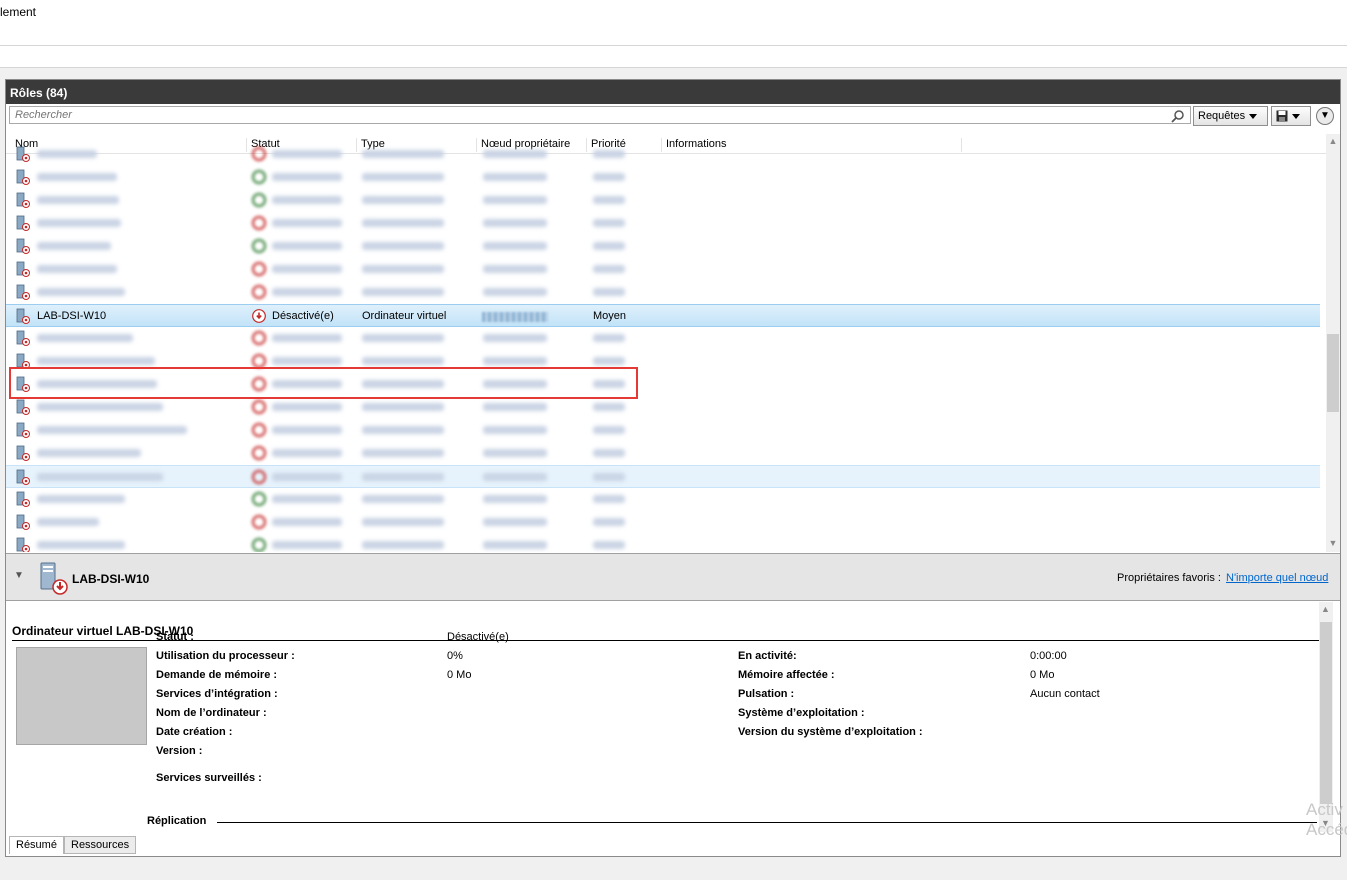 The width and height of the screenshot is (1347, 880). What do you see at coordinates (1326, 829) in the screenshot?
I see `watermark-line: Accéd` at bounding box center [1326, 829].